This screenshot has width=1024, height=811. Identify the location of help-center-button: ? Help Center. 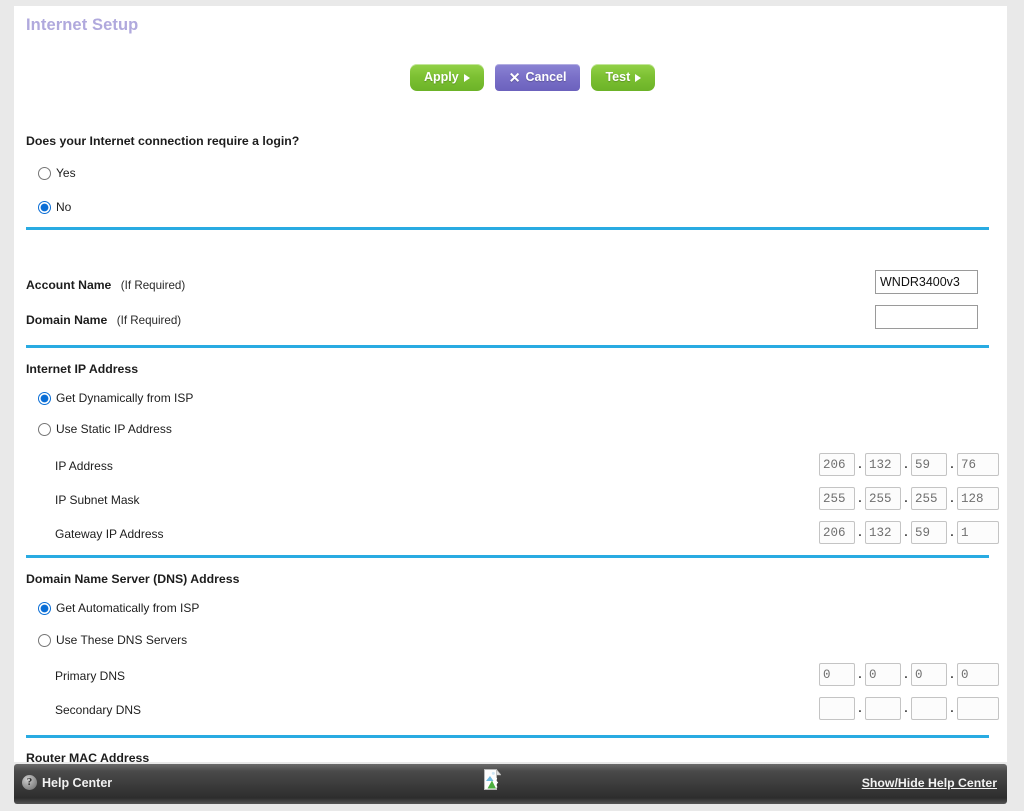
(67, 782).